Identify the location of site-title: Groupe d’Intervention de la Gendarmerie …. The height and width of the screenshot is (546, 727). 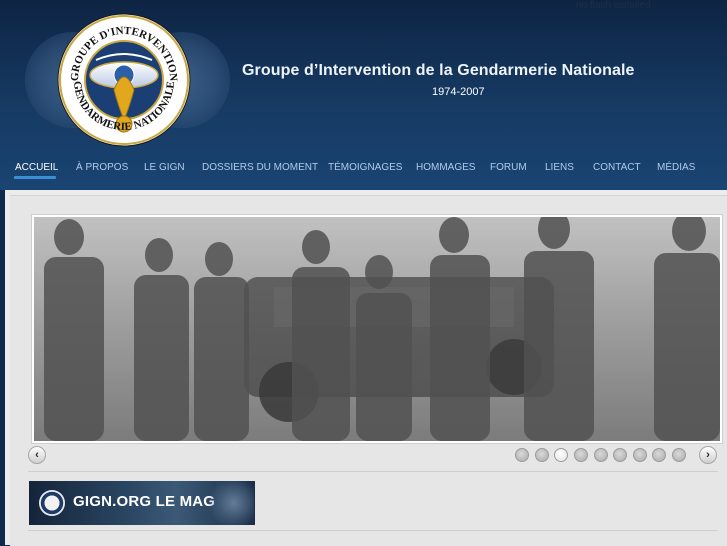
(438, 70).